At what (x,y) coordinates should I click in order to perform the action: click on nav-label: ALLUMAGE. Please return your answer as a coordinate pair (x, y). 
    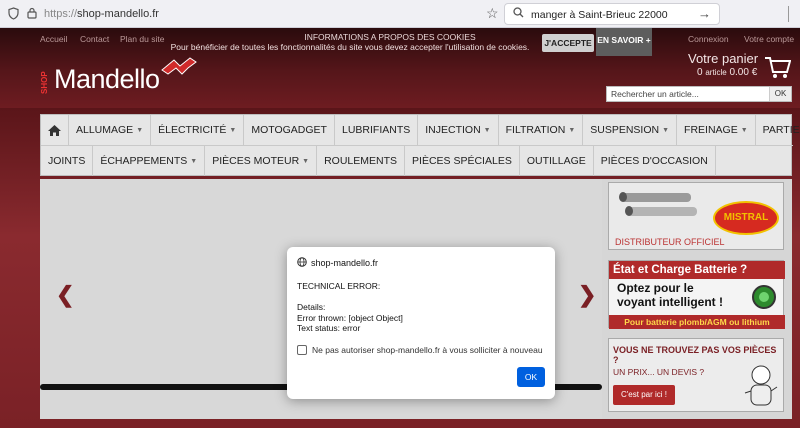
    Looking at the image, I should click on (105, 130).